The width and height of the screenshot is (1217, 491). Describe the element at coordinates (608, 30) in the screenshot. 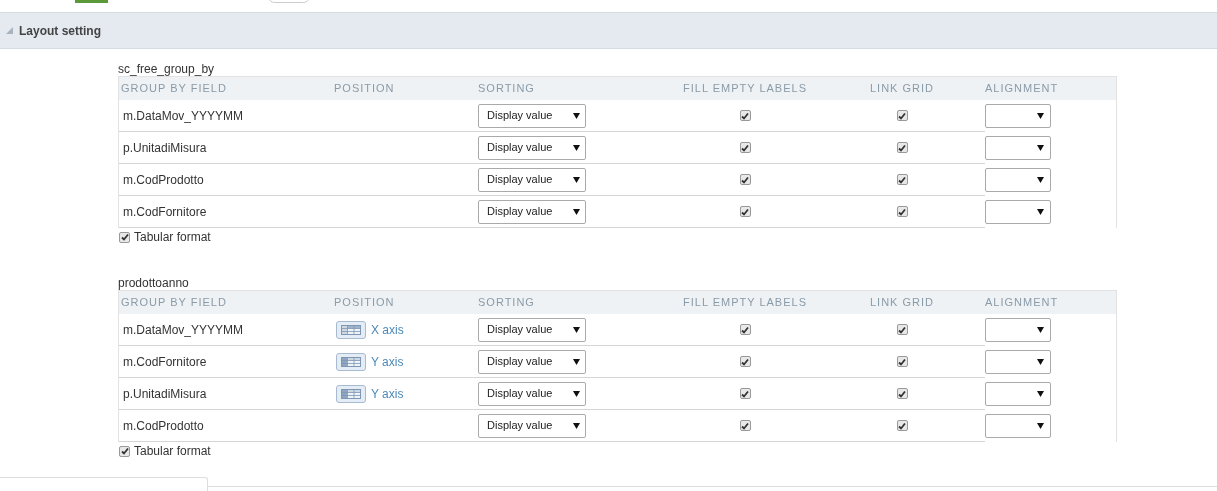

I see `panel-header: Layout setting` at that location.